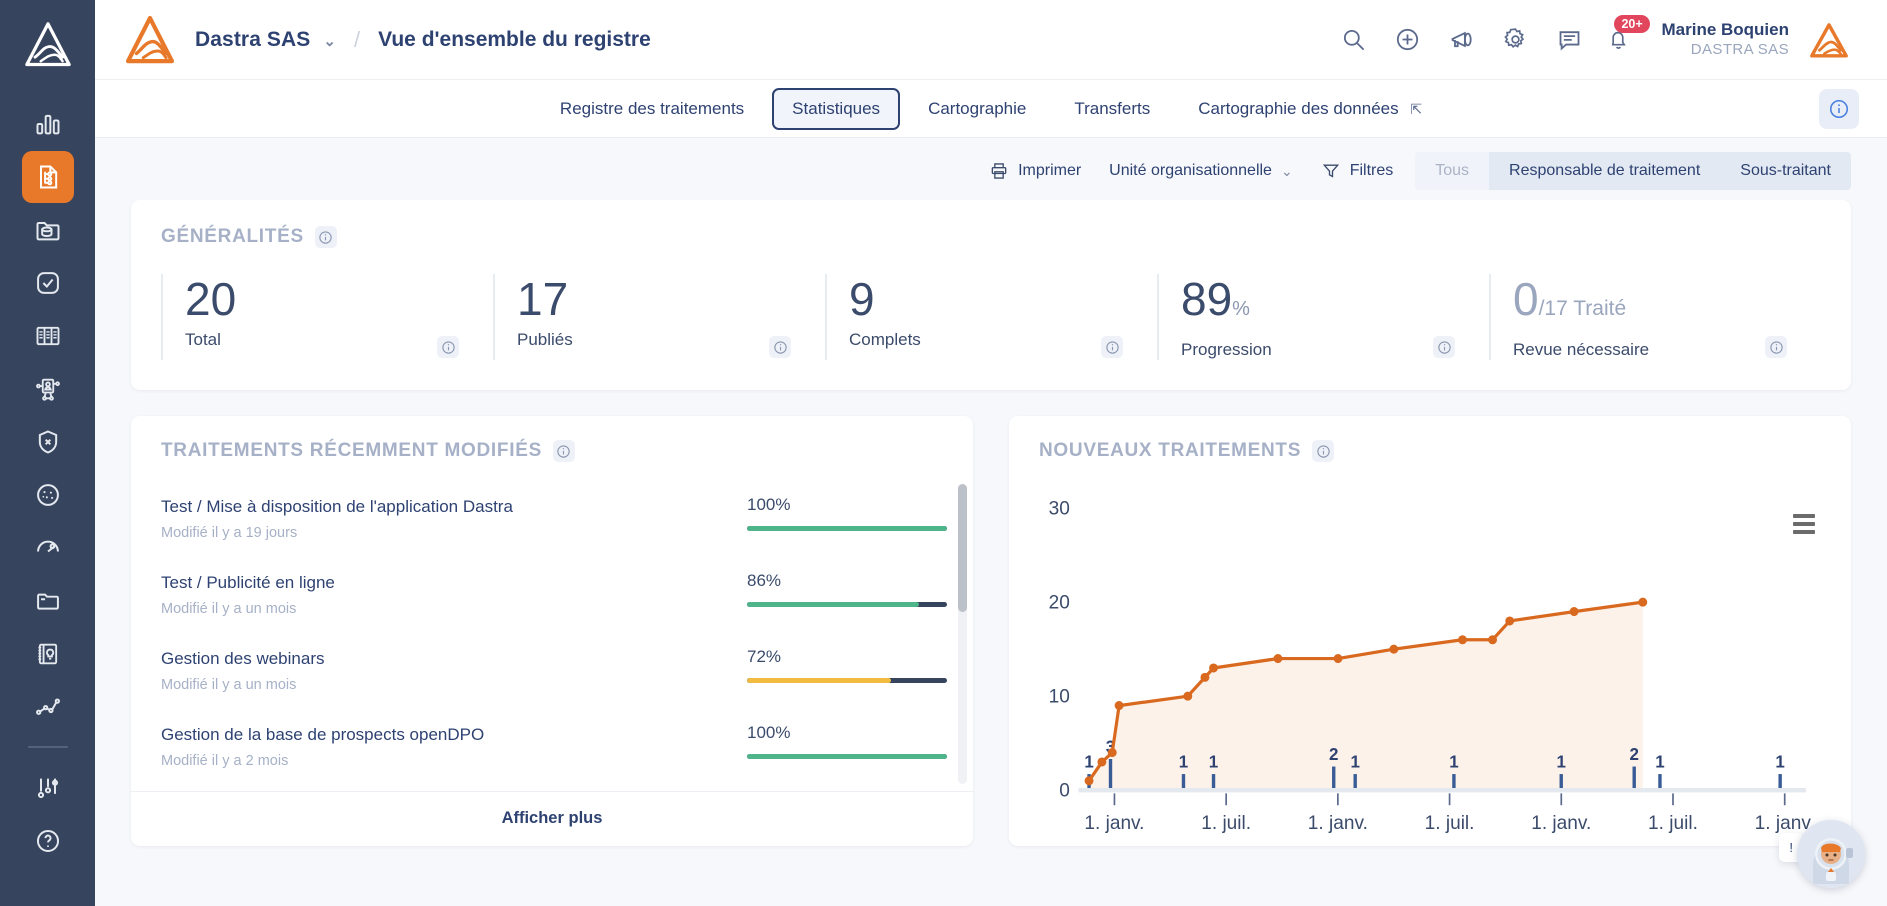 The height and width of the screenshot is (906, 1887). What do you see at coordinates (1831, 854) in the screenshot?
I see `chat-assistant-button` at bounding box center [1831, 854].